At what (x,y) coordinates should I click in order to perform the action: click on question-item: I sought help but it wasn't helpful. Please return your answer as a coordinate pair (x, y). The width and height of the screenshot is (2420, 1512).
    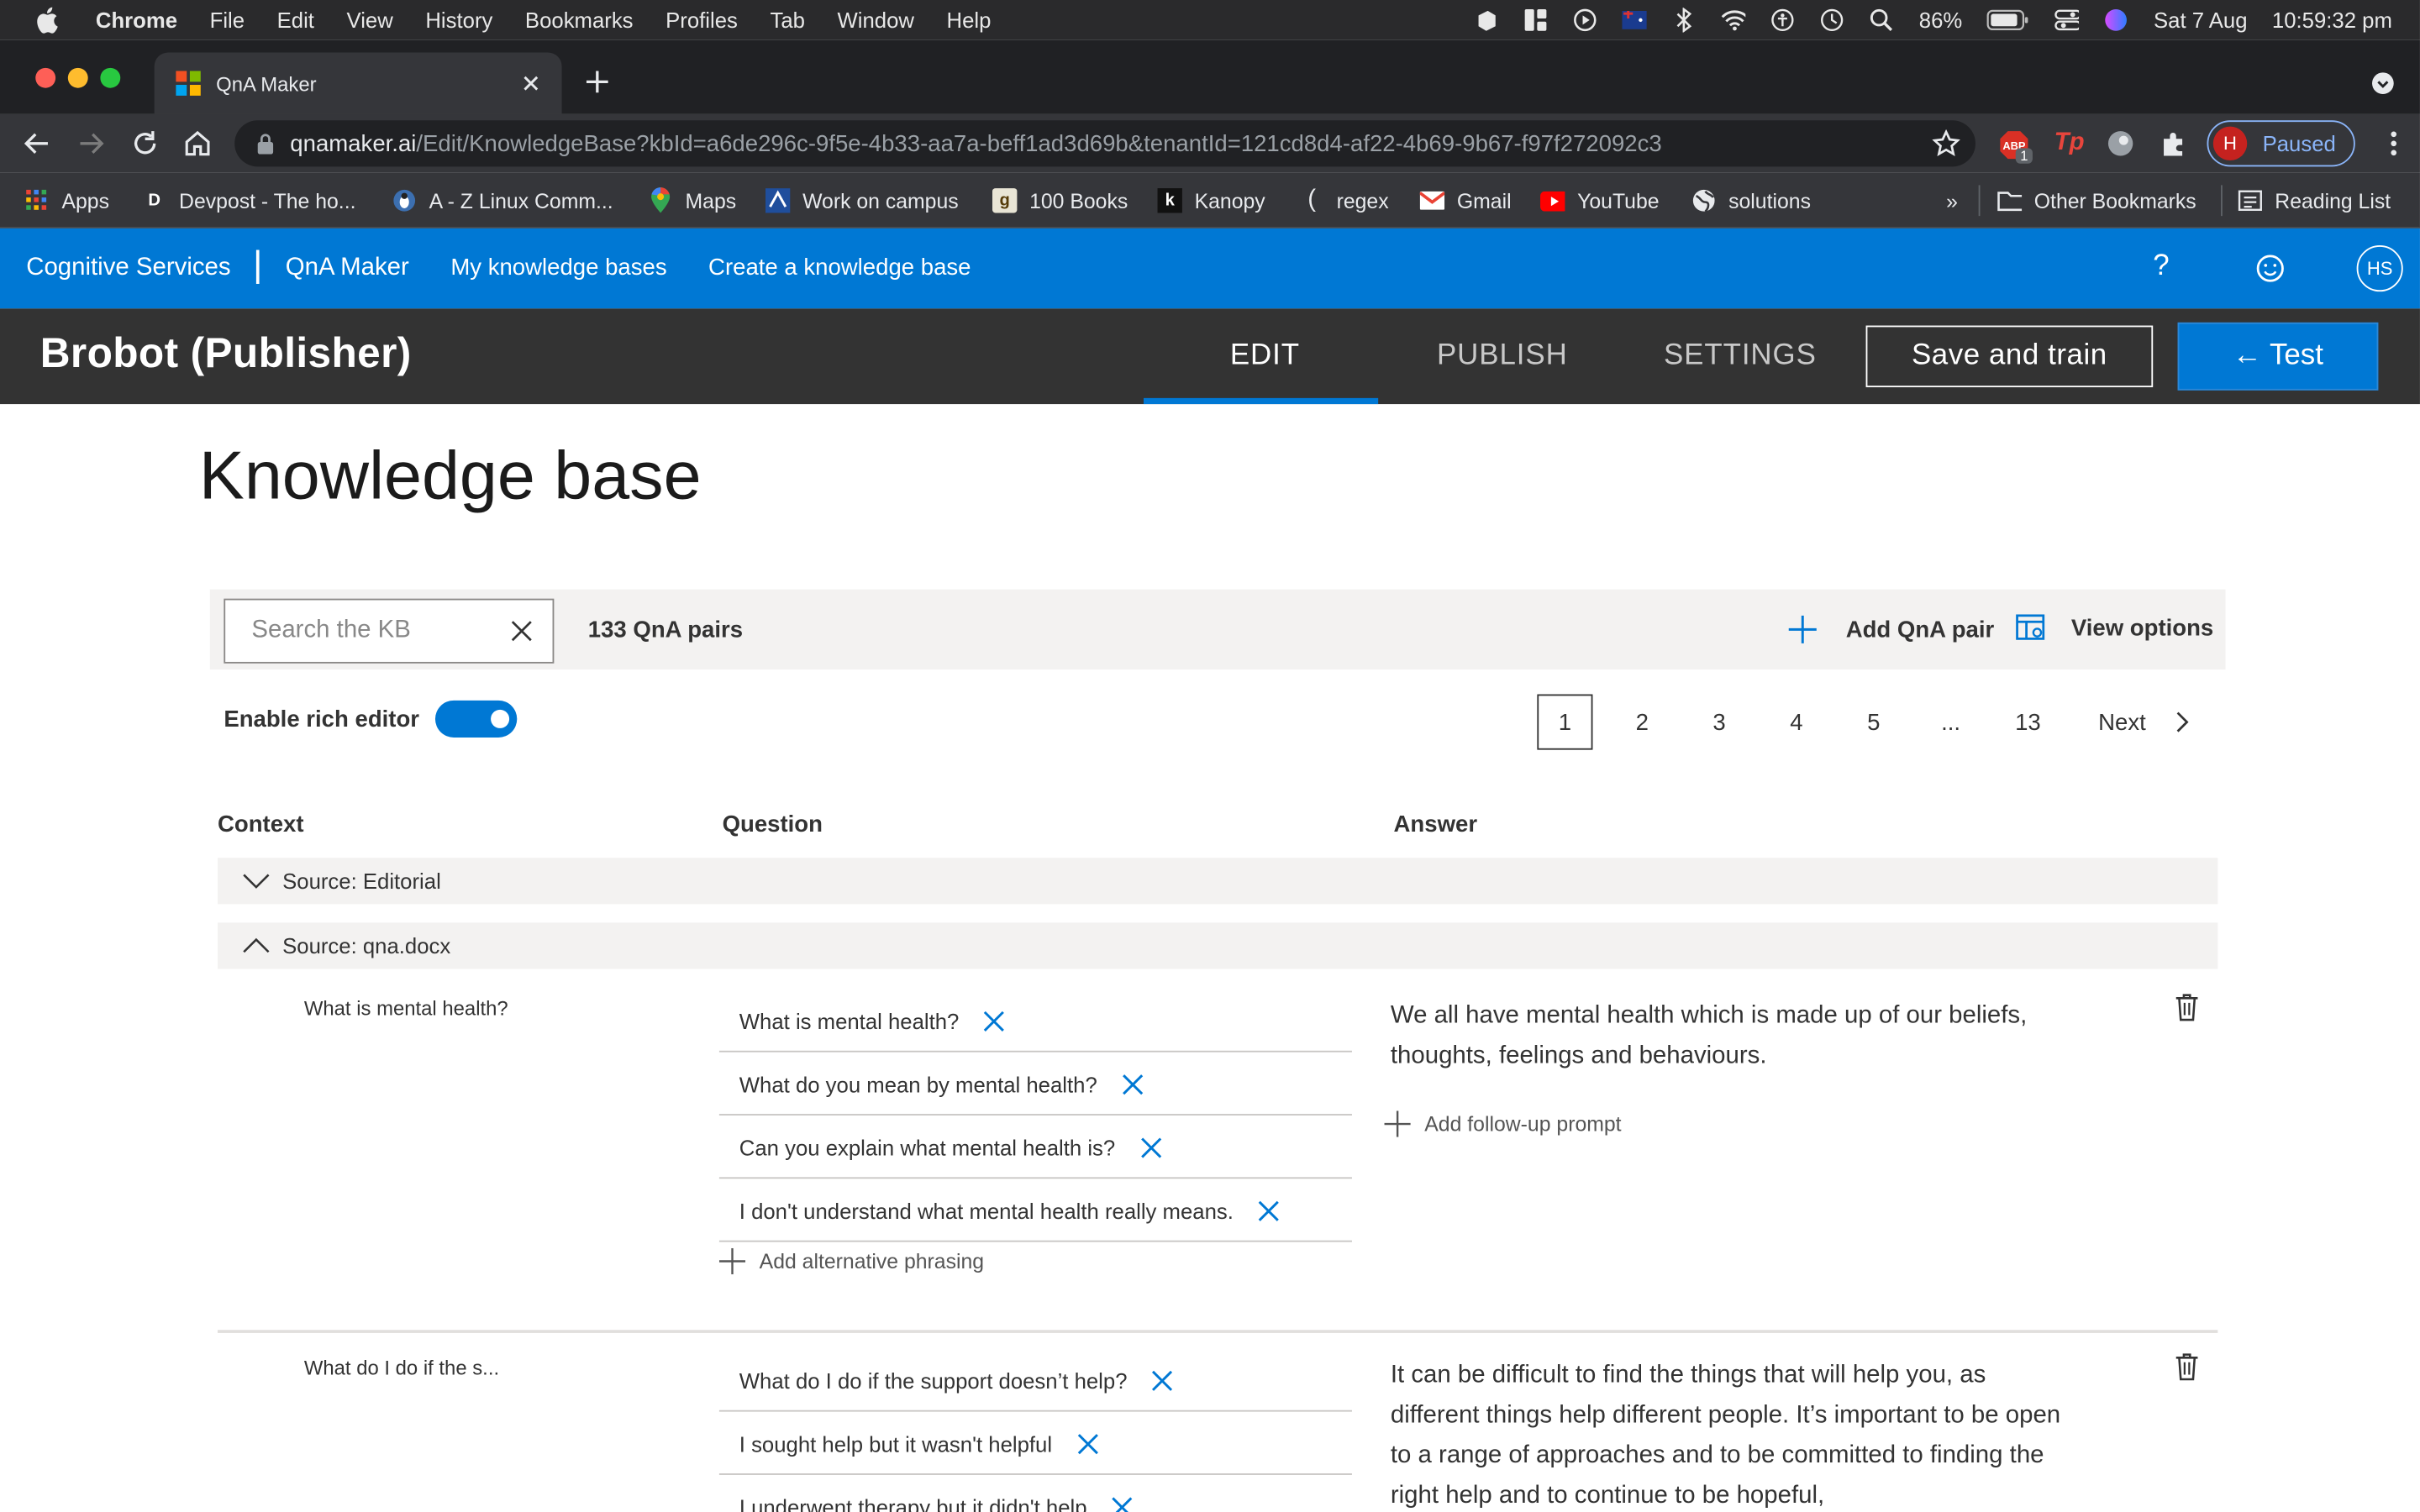
    Looking at the image, I should click on (1035, 1444).